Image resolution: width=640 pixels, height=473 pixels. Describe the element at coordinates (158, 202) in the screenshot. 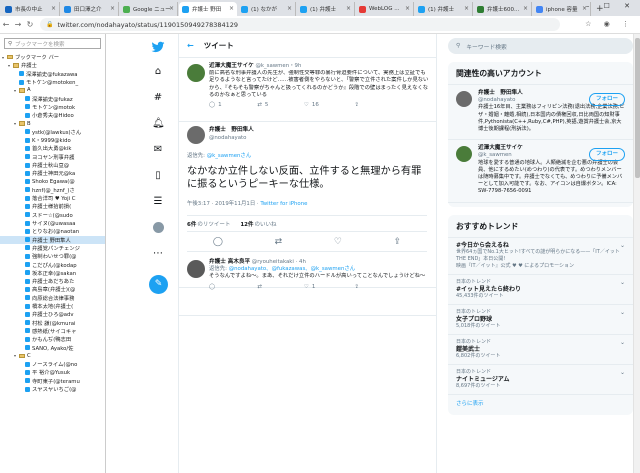

I see `lists-icon: ☰` at that location.